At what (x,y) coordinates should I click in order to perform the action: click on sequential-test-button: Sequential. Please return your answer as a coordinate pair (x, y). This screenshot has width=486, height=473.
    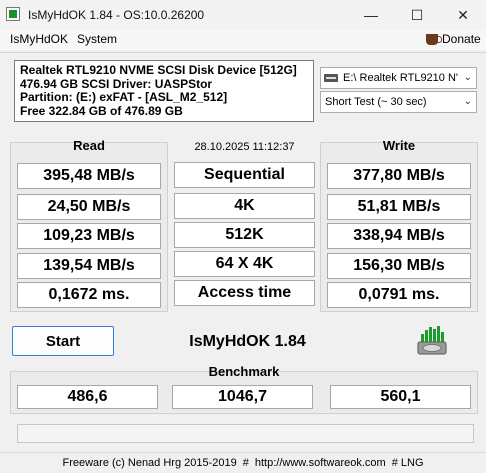
    Looking at the image, I should click on (244, 175).